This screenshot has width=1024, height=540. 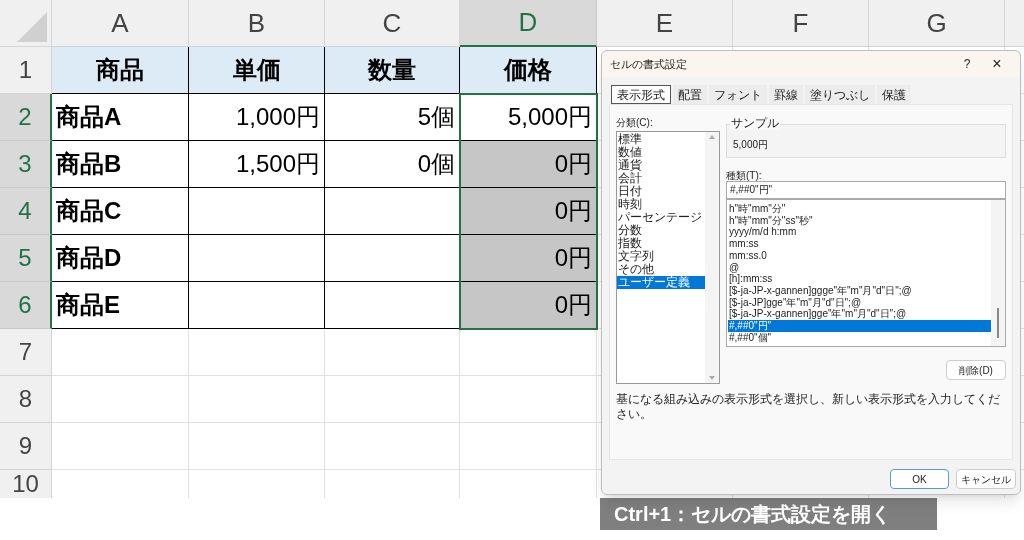 What do you see at coordinates (26, 258) in the screenshot?
I see `row-header: 5` at bounding box center [26, 258].